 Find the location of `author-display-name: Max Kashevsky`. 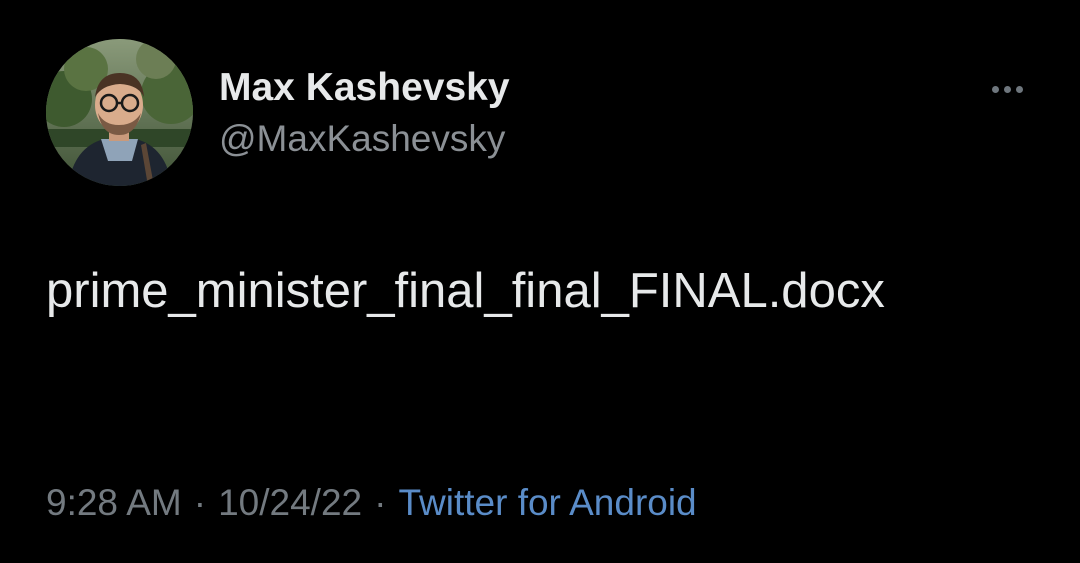

author-display-name: Max Kashevsky is located at coordinates (364, 88).